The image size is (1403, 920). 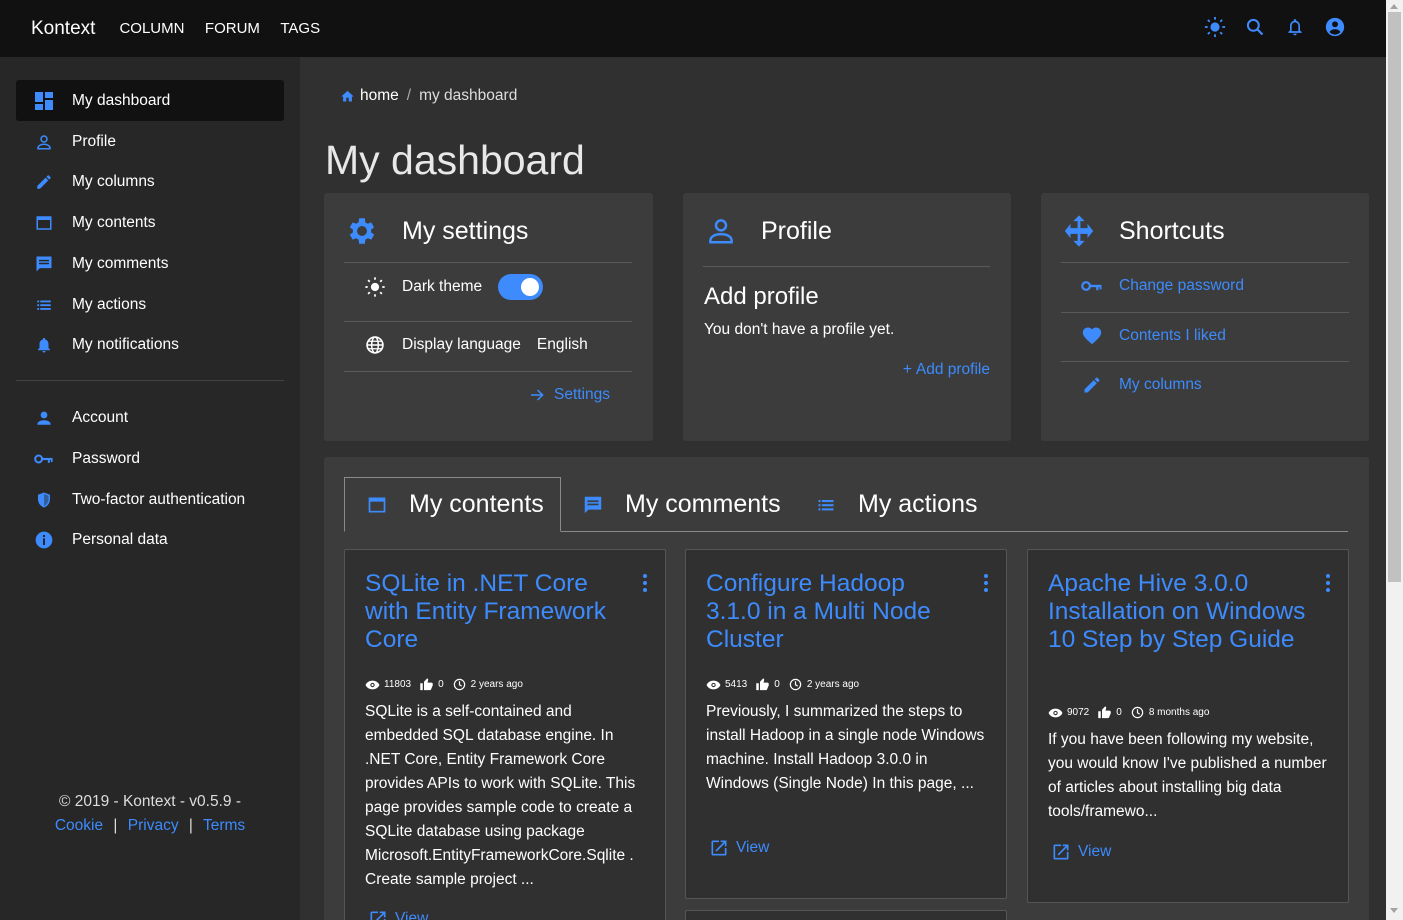 I want to click on card-header: Shortcuts, so click(x=1143, y=231).